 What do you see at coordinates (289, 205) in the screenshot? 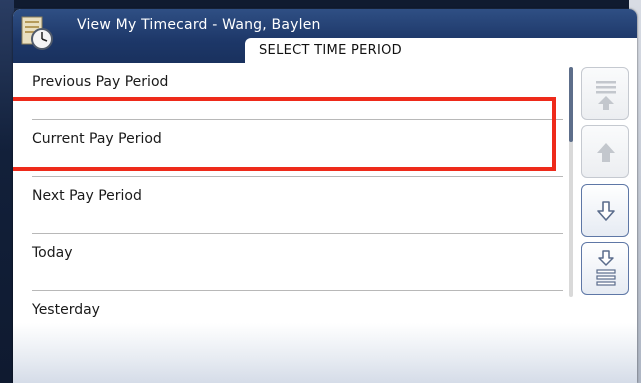
I see `list-item-next-pay-period: Next Pay Period` at bounding box center [289, 205].